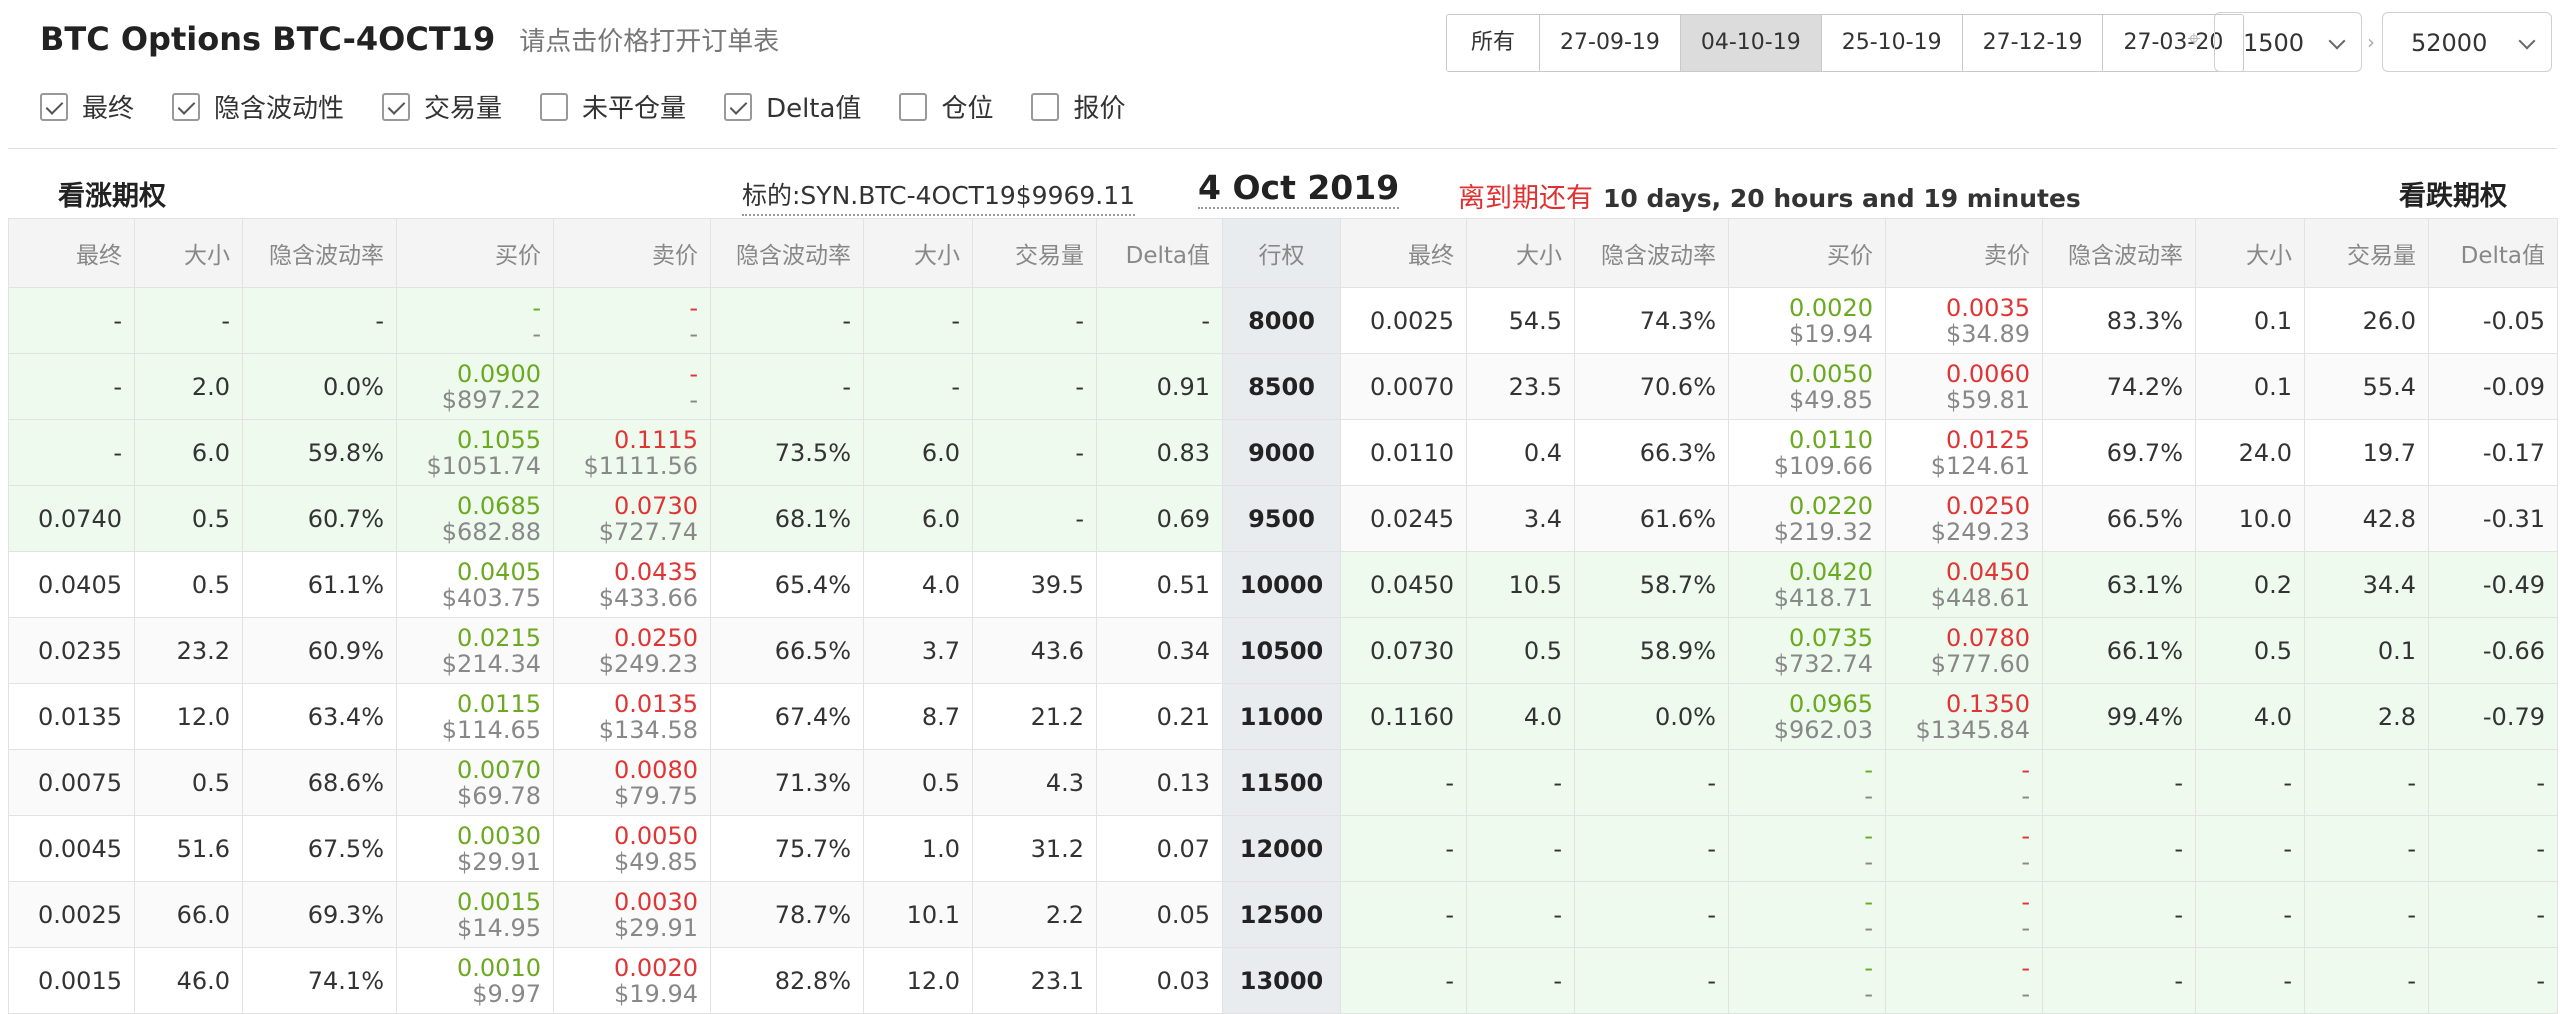 The width and height of the screenshot is (2572, 1014). I want to click on put-ask-cell: 0.0035 $34.89, so click(1964, 320).